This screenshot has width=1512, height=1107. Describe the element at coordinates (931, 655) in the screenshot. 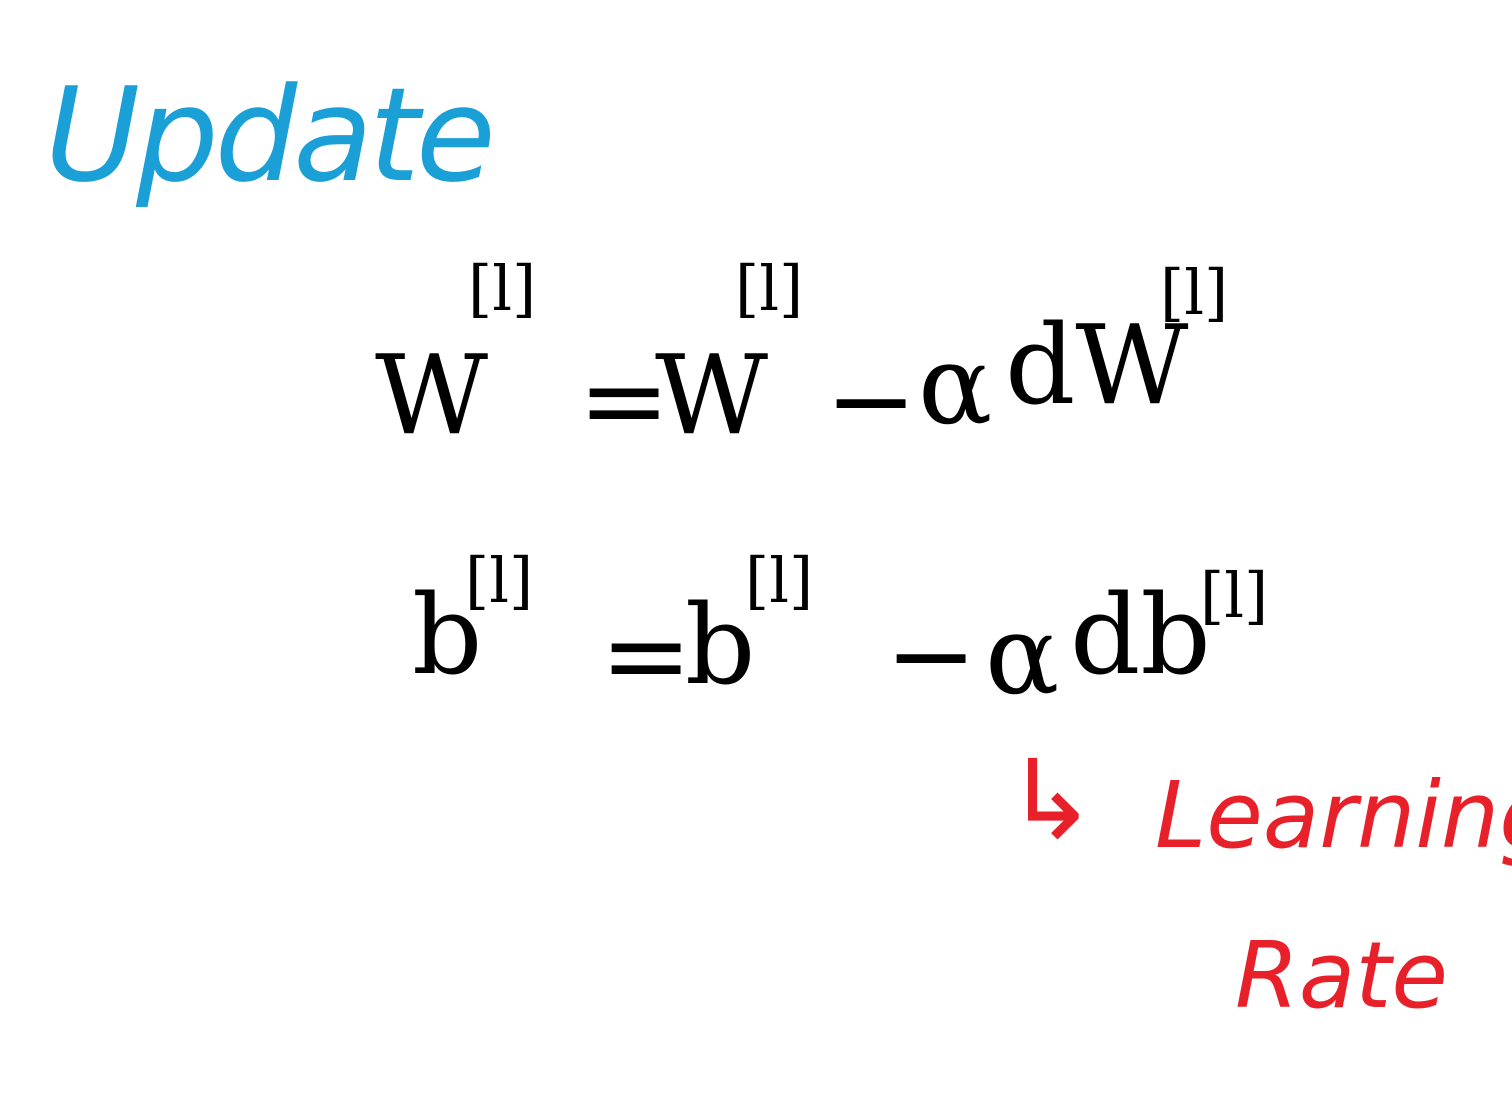

I see `eq2-minus: −` at that location.